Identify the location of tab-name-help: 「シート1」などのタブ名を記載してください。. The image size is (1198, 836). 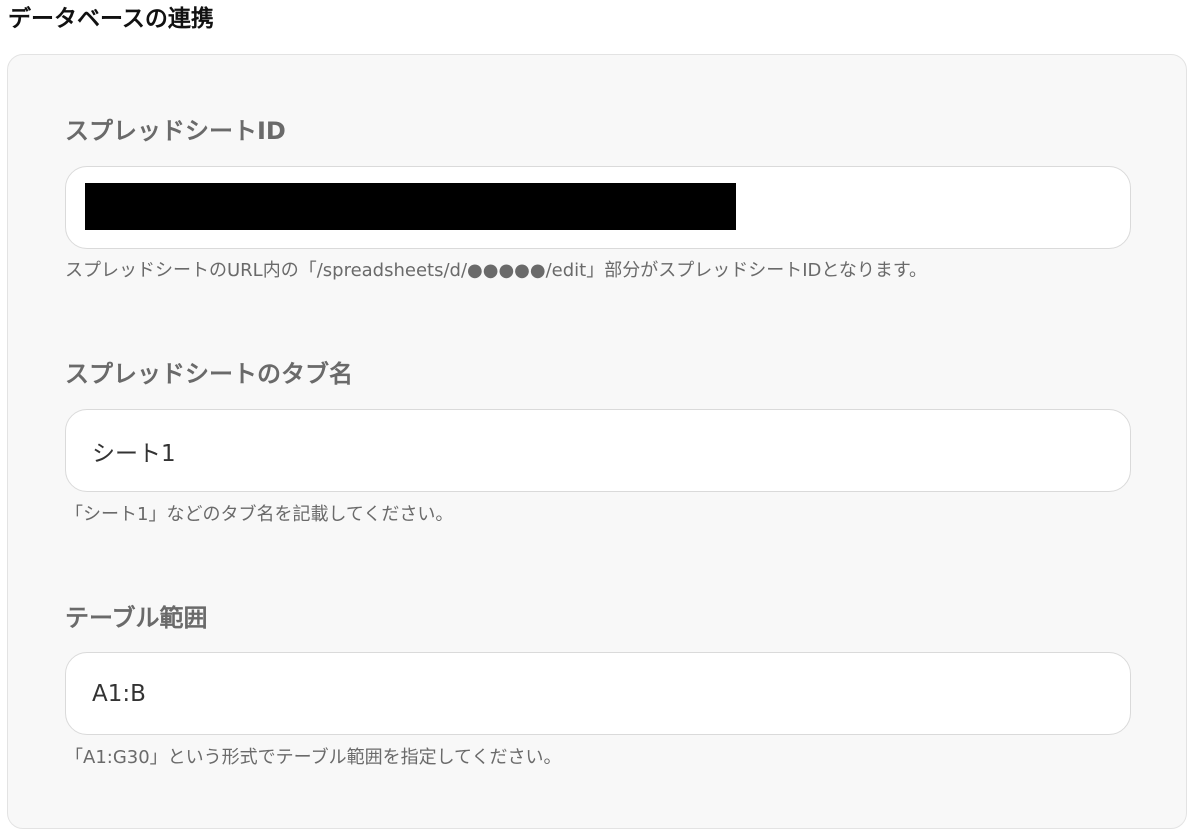
(259, 514).